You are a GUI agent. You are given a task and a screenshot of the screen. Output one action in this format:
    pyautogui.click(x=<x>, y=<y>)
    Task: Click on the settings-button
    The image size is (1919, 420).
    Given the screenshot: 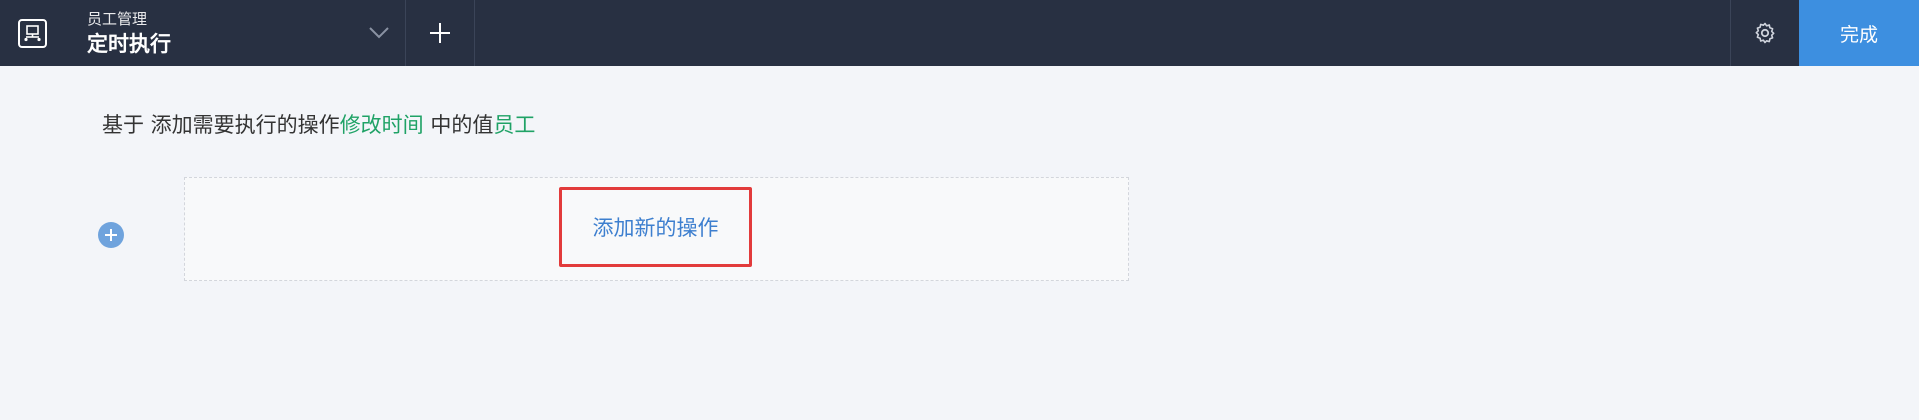 What is the action you would take?
    pyautogui.click(x=1765, y=33)
    